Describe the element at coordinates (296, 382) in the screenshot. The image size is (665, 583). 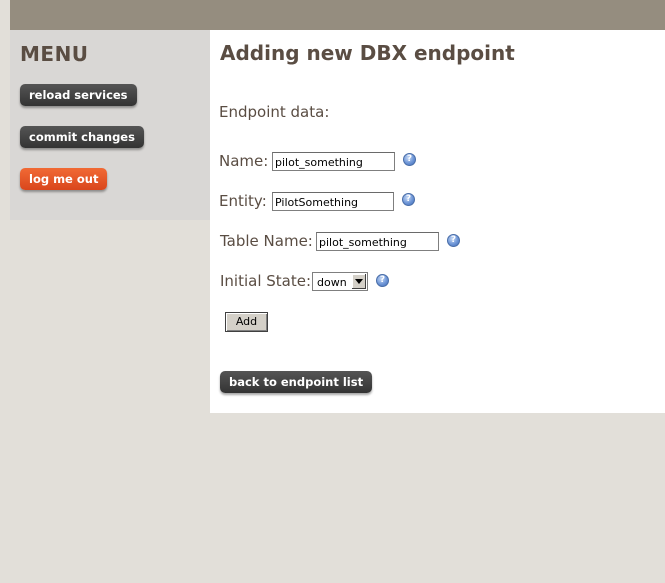
I see `back-to-endpoint-list-button: back to endpoint list` at that location.